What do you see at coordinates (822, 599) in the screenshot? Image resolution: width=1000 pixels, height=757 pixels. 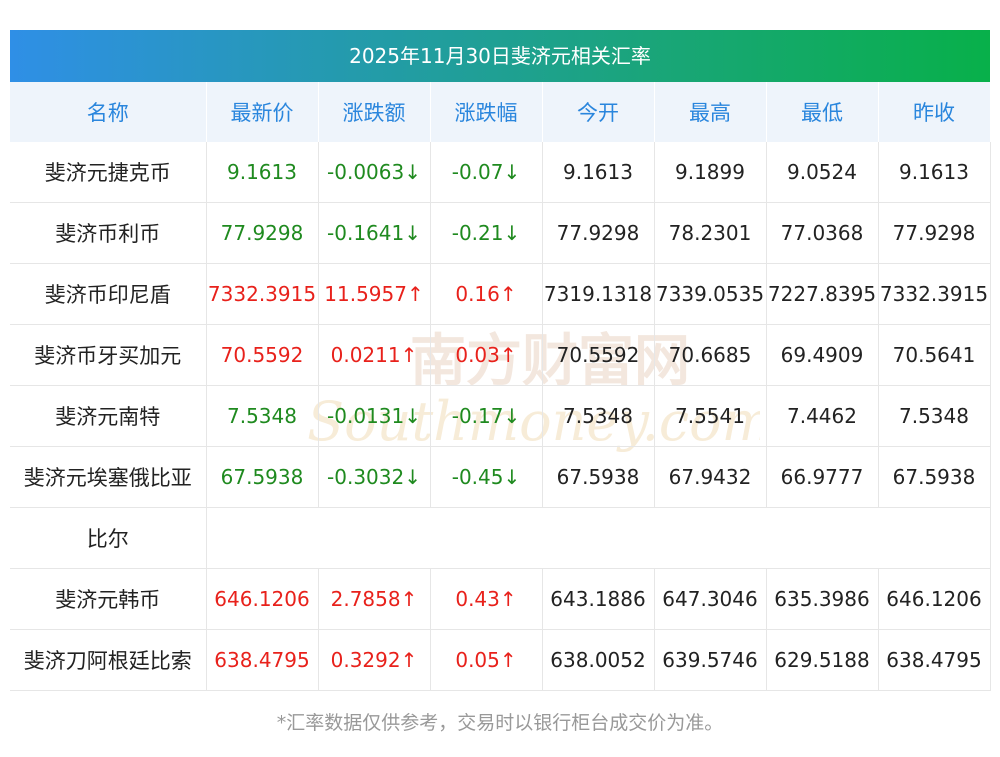 I see `low-price: 635.3986` at bounding box center [822, 599].